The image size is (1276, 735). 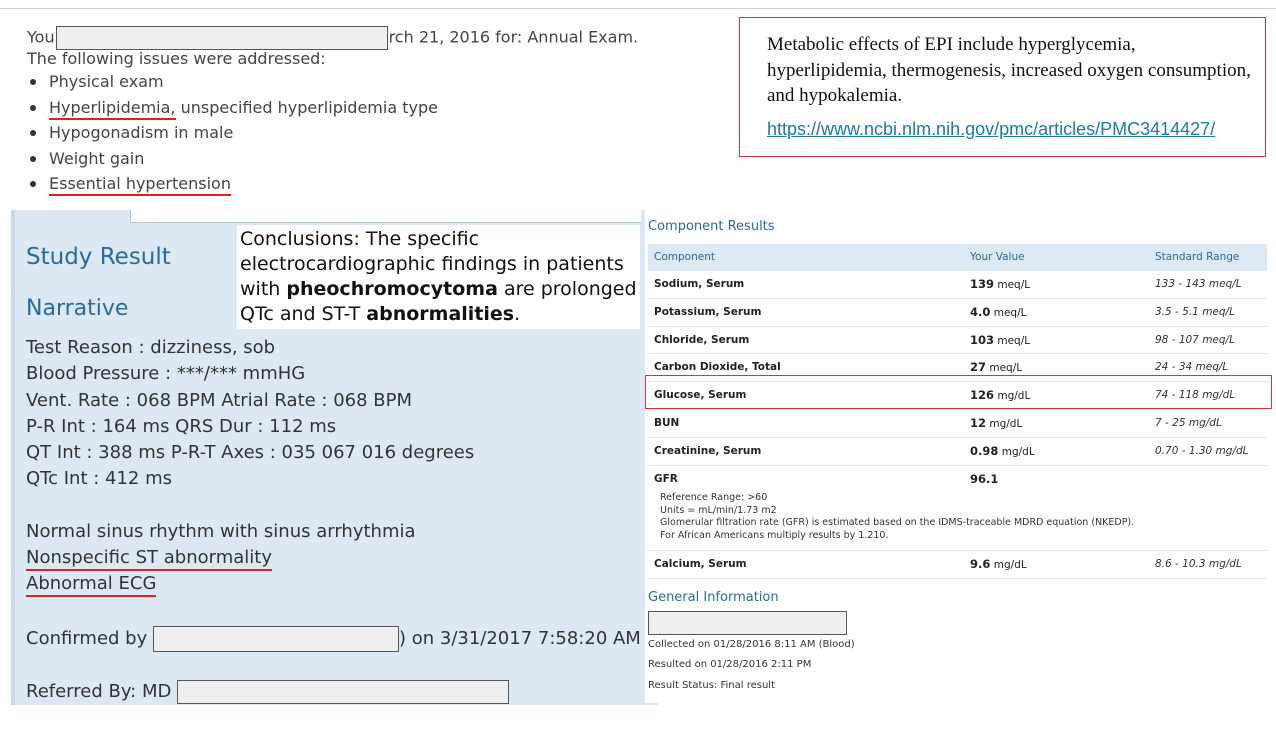 What do you see at coordinates (957, 285) in the screenshot?
I see `table-row: Sodium, Serum 139 meq/L 133 - 143 meq/L` at bounding box center [957, 285].